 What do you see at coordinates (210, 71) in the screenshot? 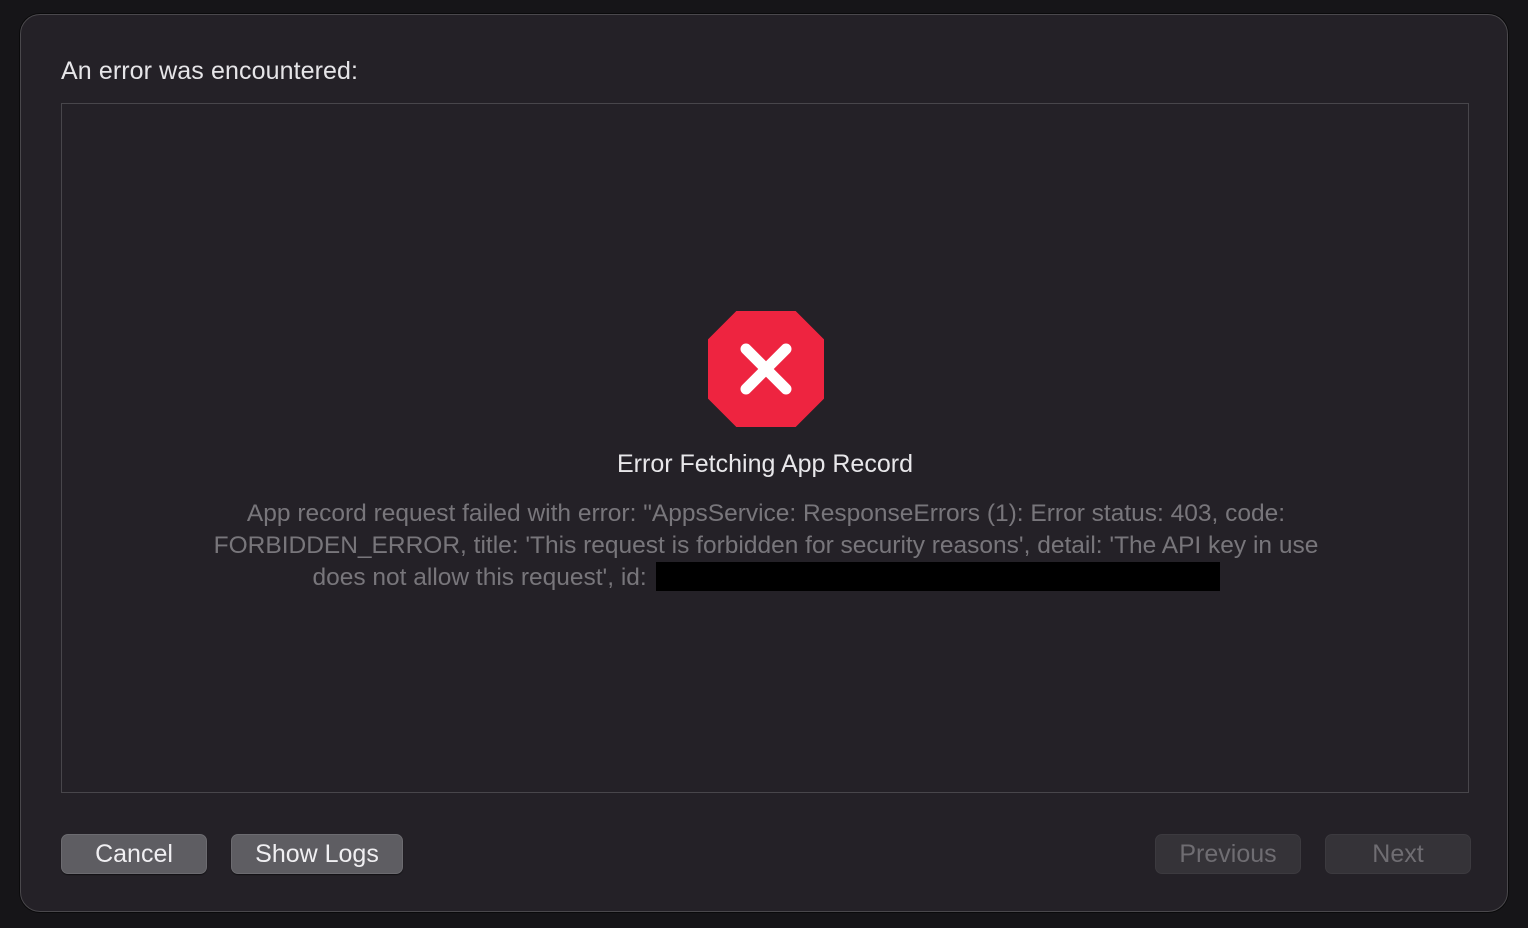
I see `dialog-header-label: An error was encountered:` at bounding box center [210, 71].